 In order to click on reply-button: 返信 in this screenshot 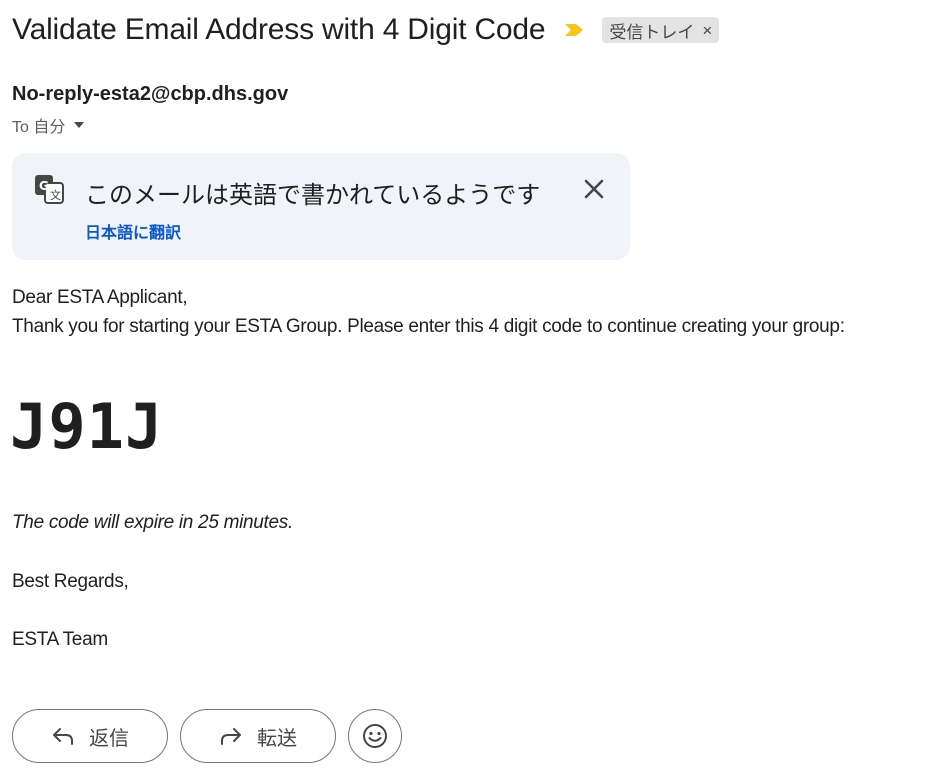, I will do `click(90, 736)`.